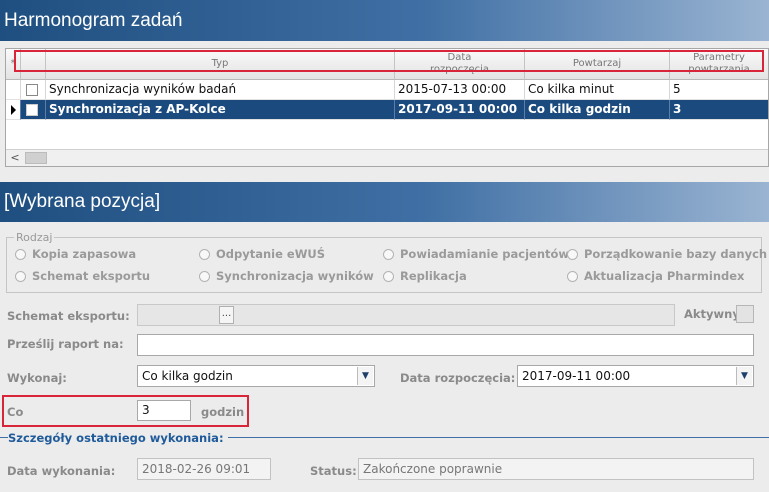 This screenshot has height=492, width=769. I want to click on radio-aktualizacja: Aktualizacja Pharmindex, so click(655, 276).